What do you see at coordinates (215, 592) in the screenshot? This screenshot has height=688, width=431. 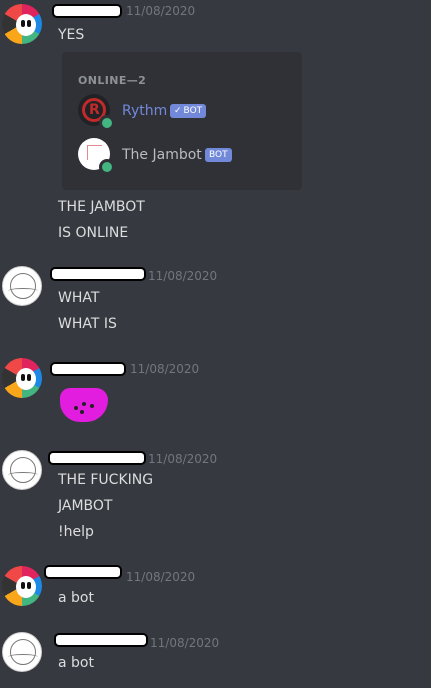 I see `message-5: 11/08/2020 a bot` at bounding box center [215, 592].